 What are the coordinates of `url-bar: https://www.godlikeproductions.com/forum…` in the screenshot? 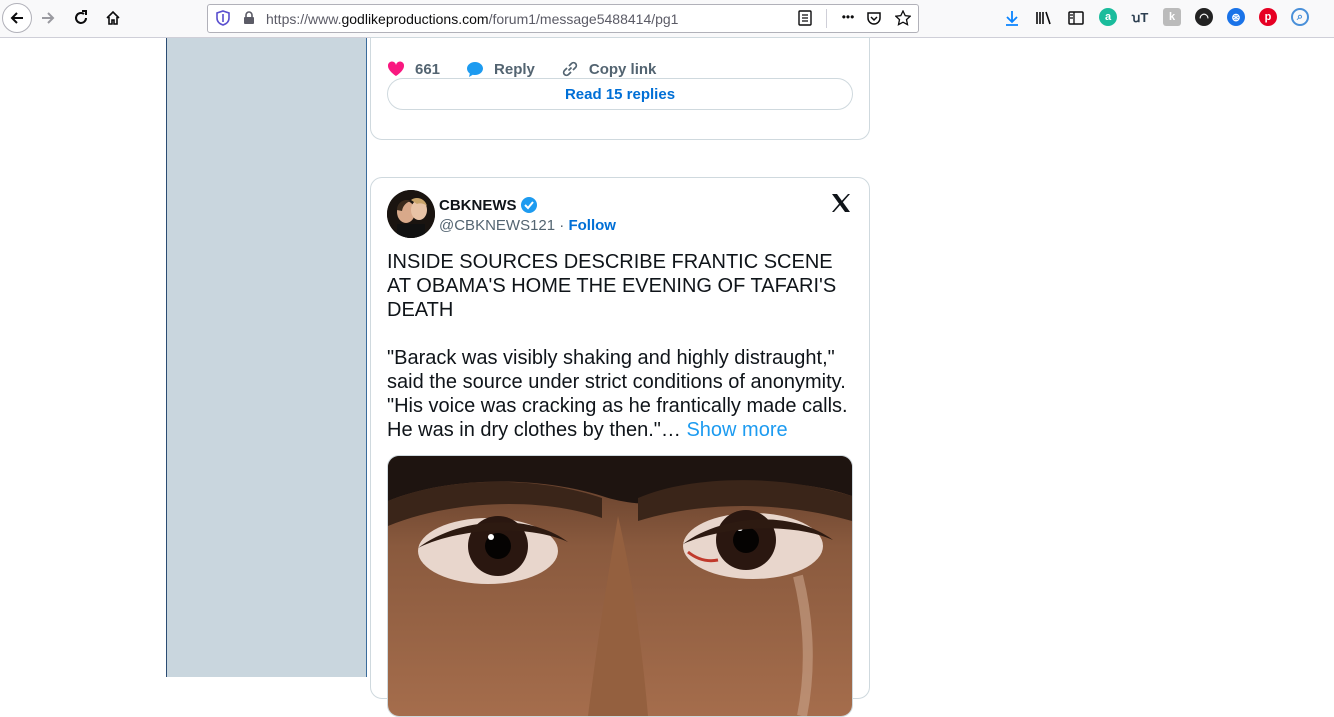 It's located at (563, 18).